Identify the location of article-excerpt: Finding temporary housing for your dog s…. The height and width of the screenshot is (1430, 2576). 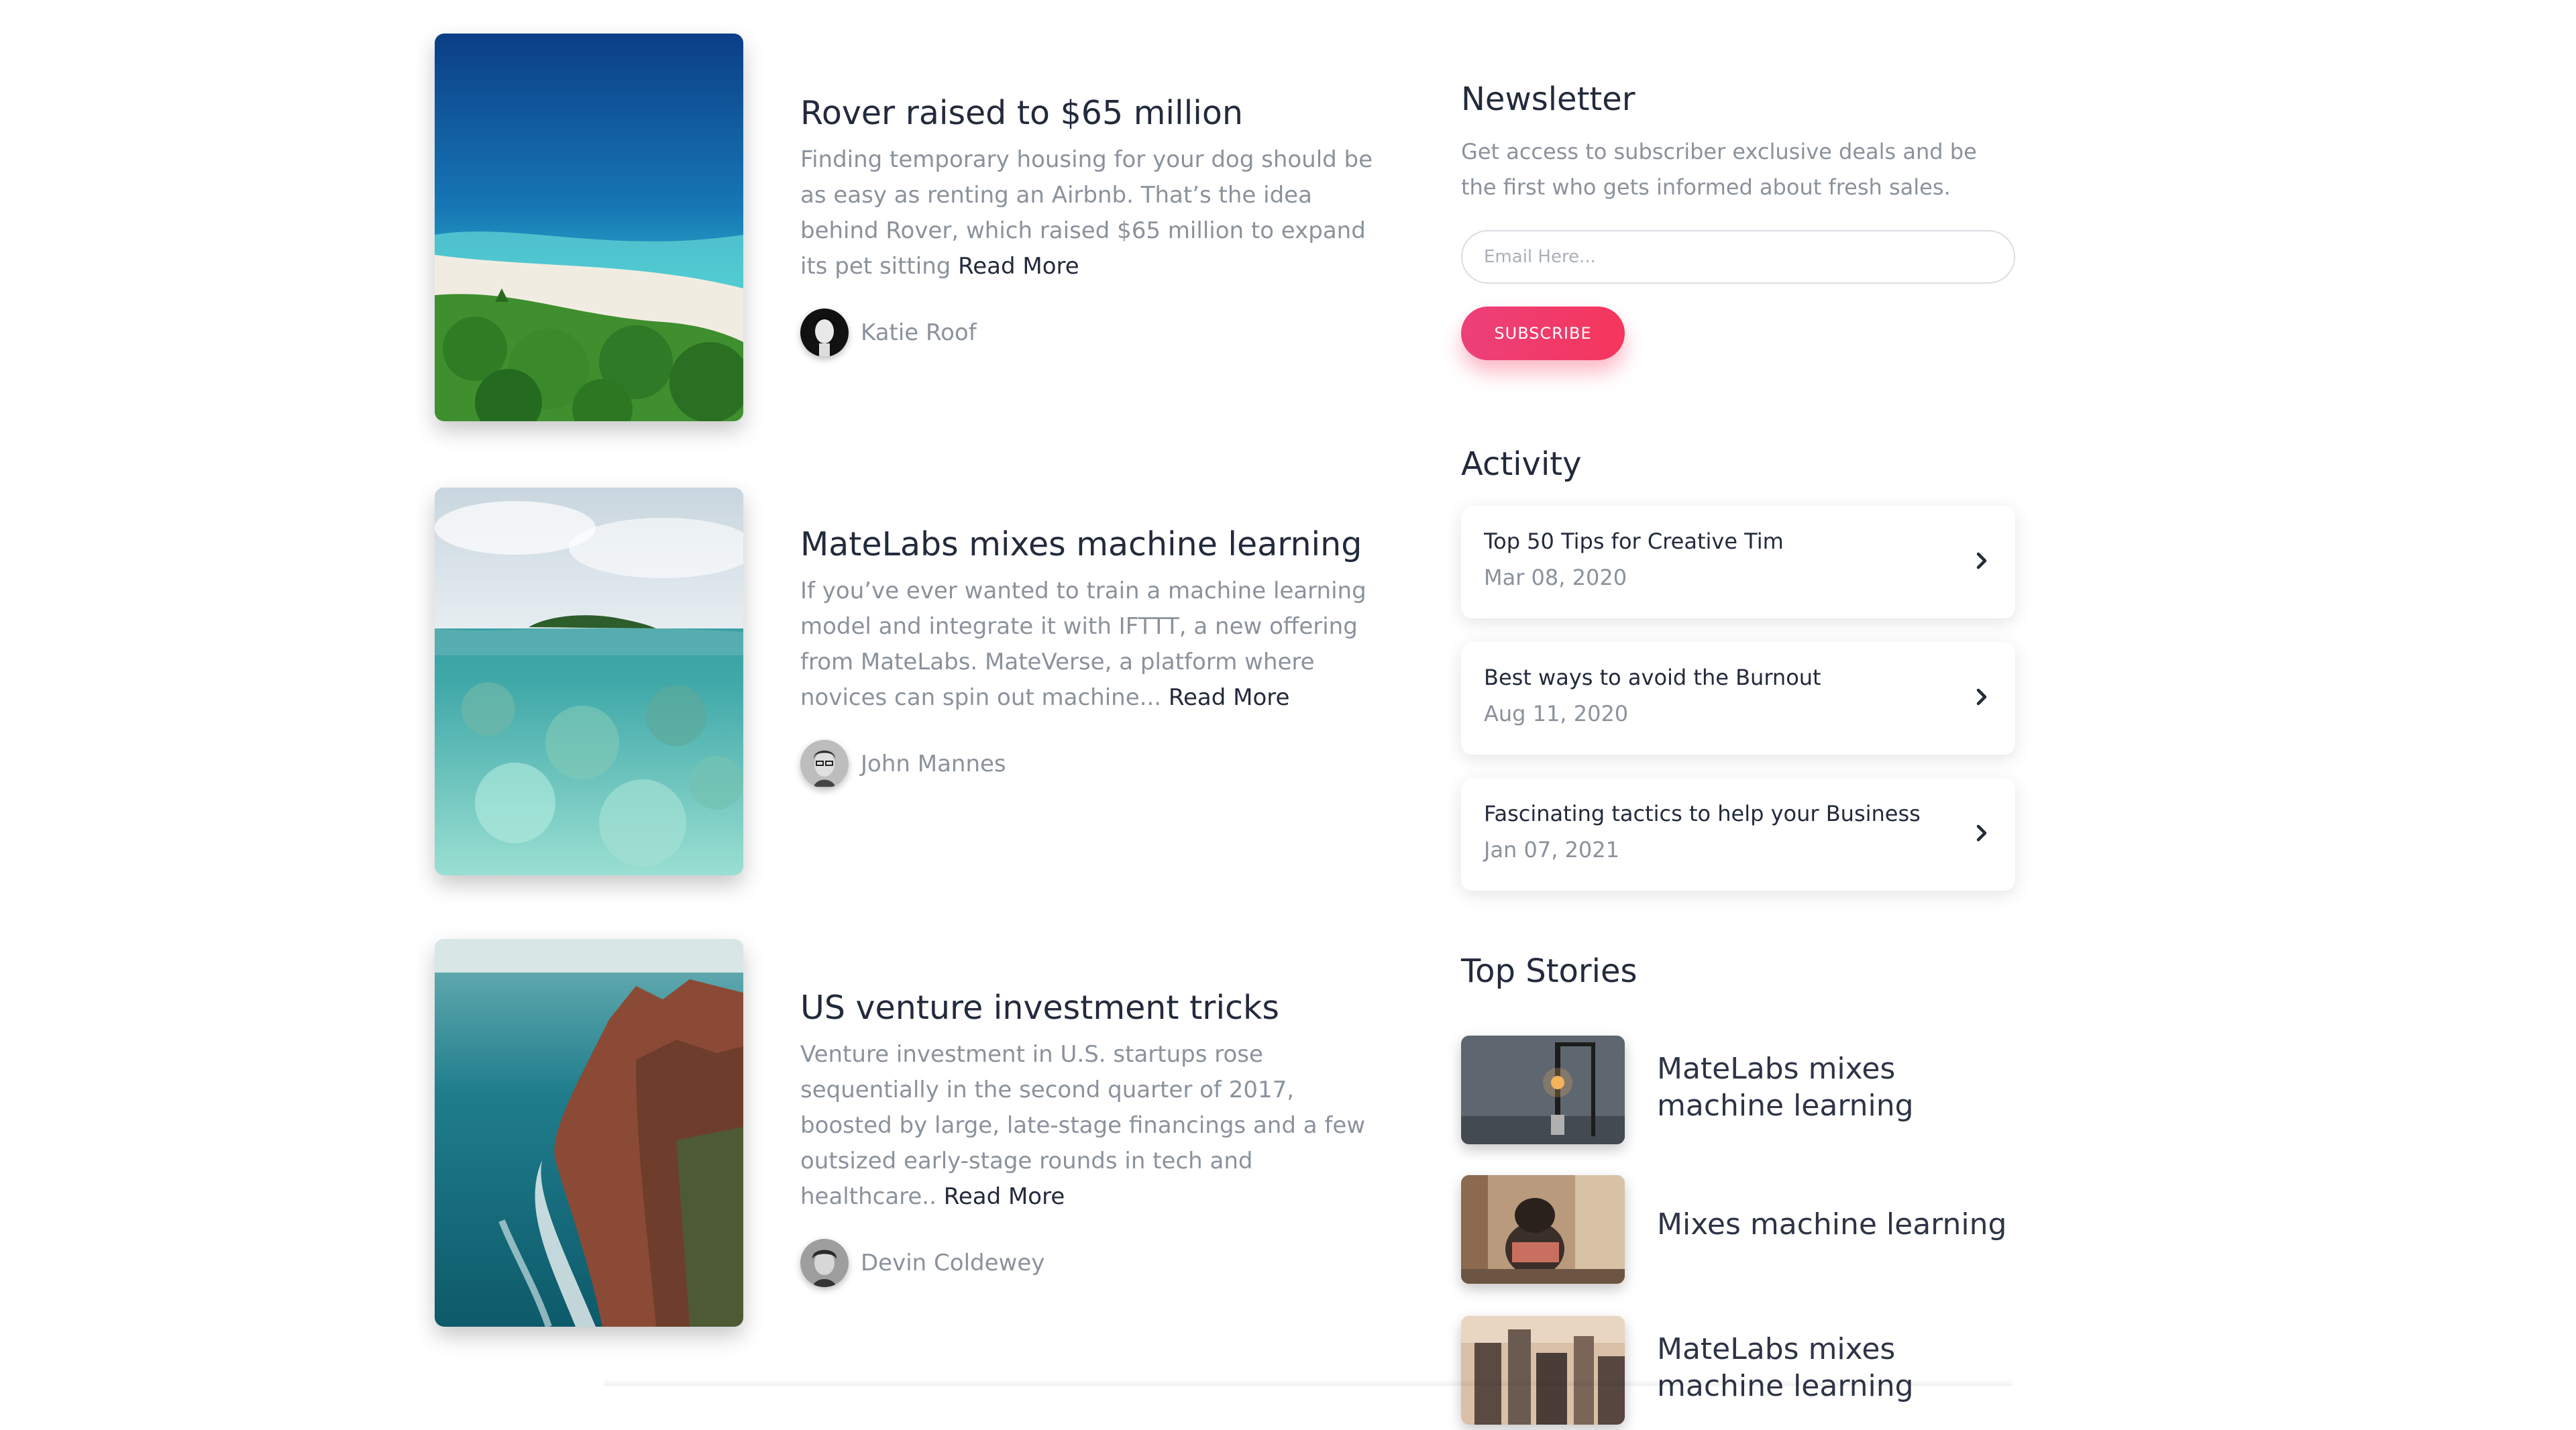
(1095, 213).